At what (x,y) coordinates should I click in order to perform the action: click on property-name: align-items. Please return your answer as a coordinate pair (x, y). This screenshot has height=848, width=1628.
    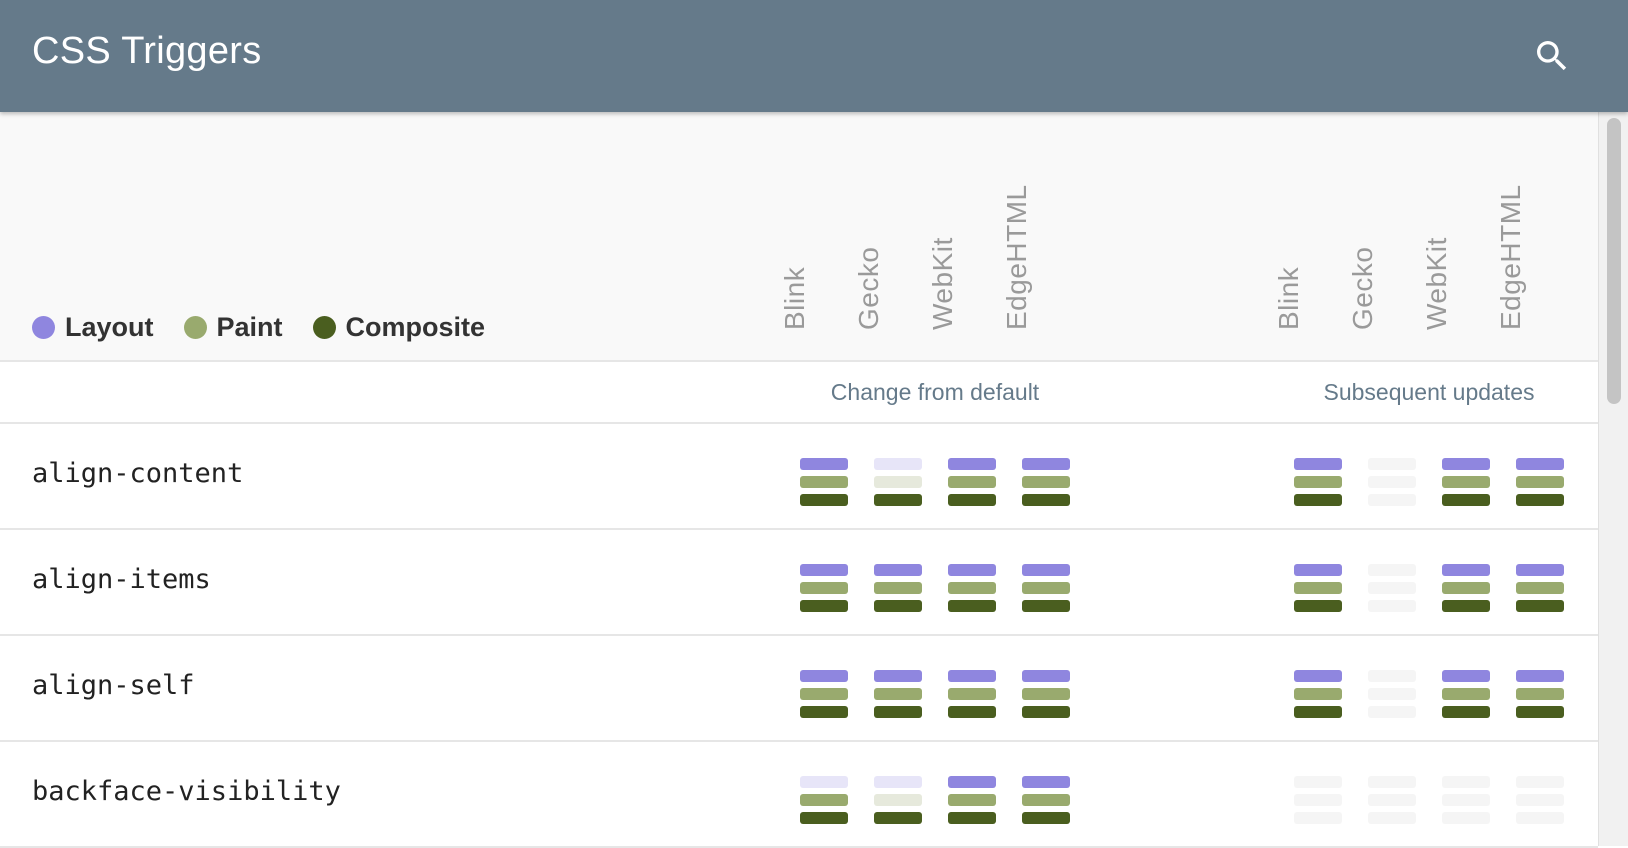
    Looking at the image, I should click on (121, 579).